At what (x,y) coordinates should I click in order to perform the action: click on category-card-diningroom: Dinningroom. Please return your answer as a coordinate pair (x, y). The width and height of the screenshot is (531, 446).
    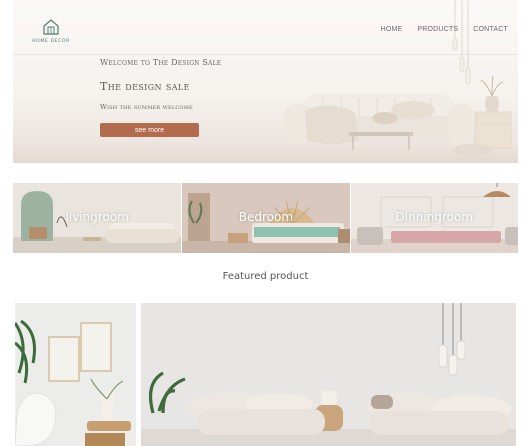
    Looking at the image, I should click on (433, 218).